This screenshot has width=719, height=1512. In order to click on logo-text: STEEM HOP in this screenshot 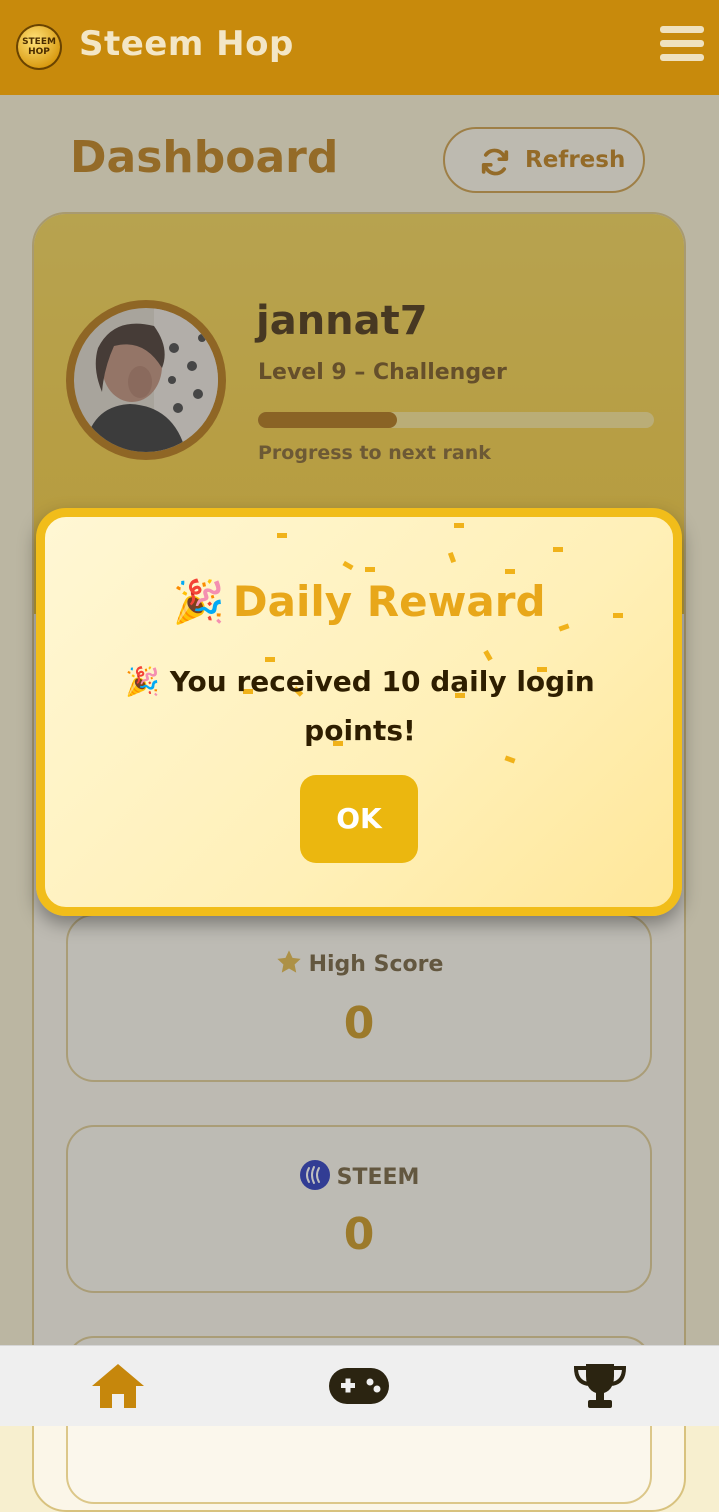, I will do `click(39, 47)`.